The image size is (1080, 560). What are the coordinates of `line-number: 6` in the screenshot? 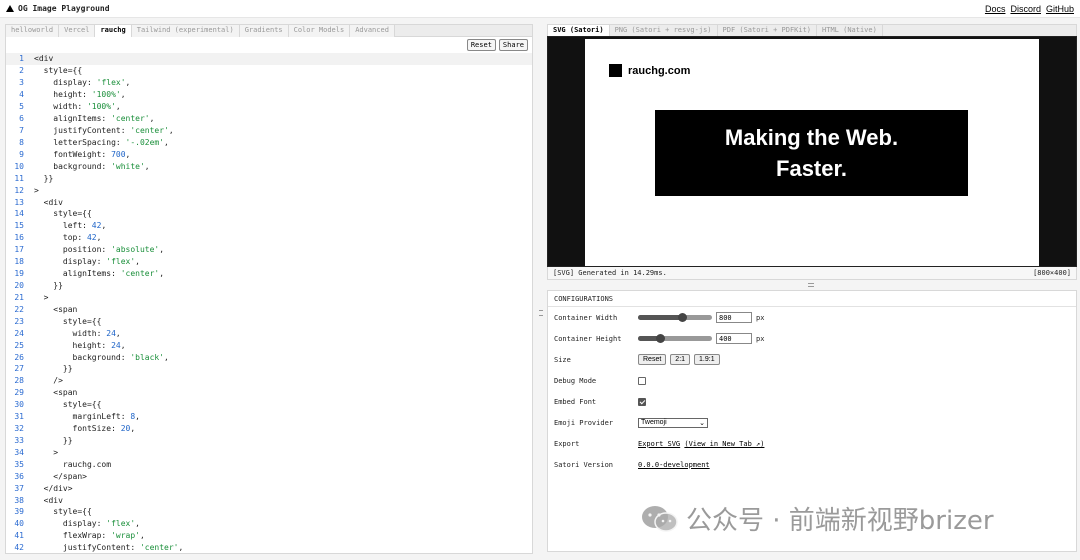 It's located at (21, 119).